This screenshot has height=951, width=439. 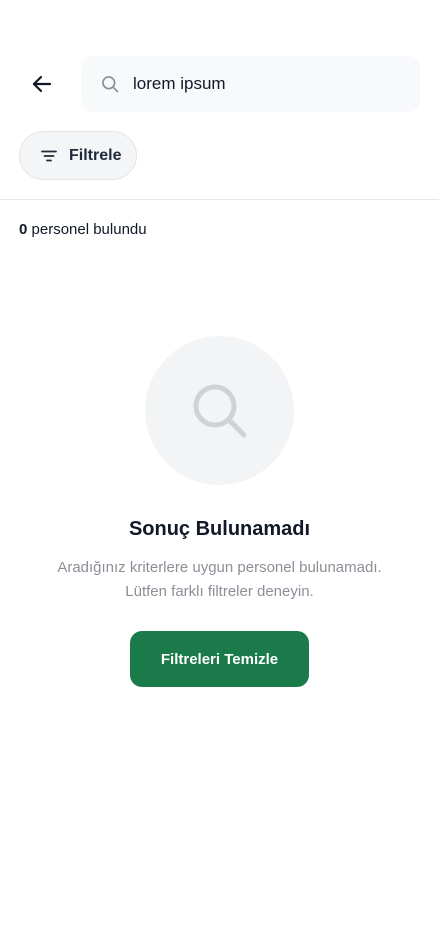 What do you see at coordinates (219, 659) in the screenshot?
I see `clear-filters-button: Filtreleri Temizle` at bounding box center [219, 659].